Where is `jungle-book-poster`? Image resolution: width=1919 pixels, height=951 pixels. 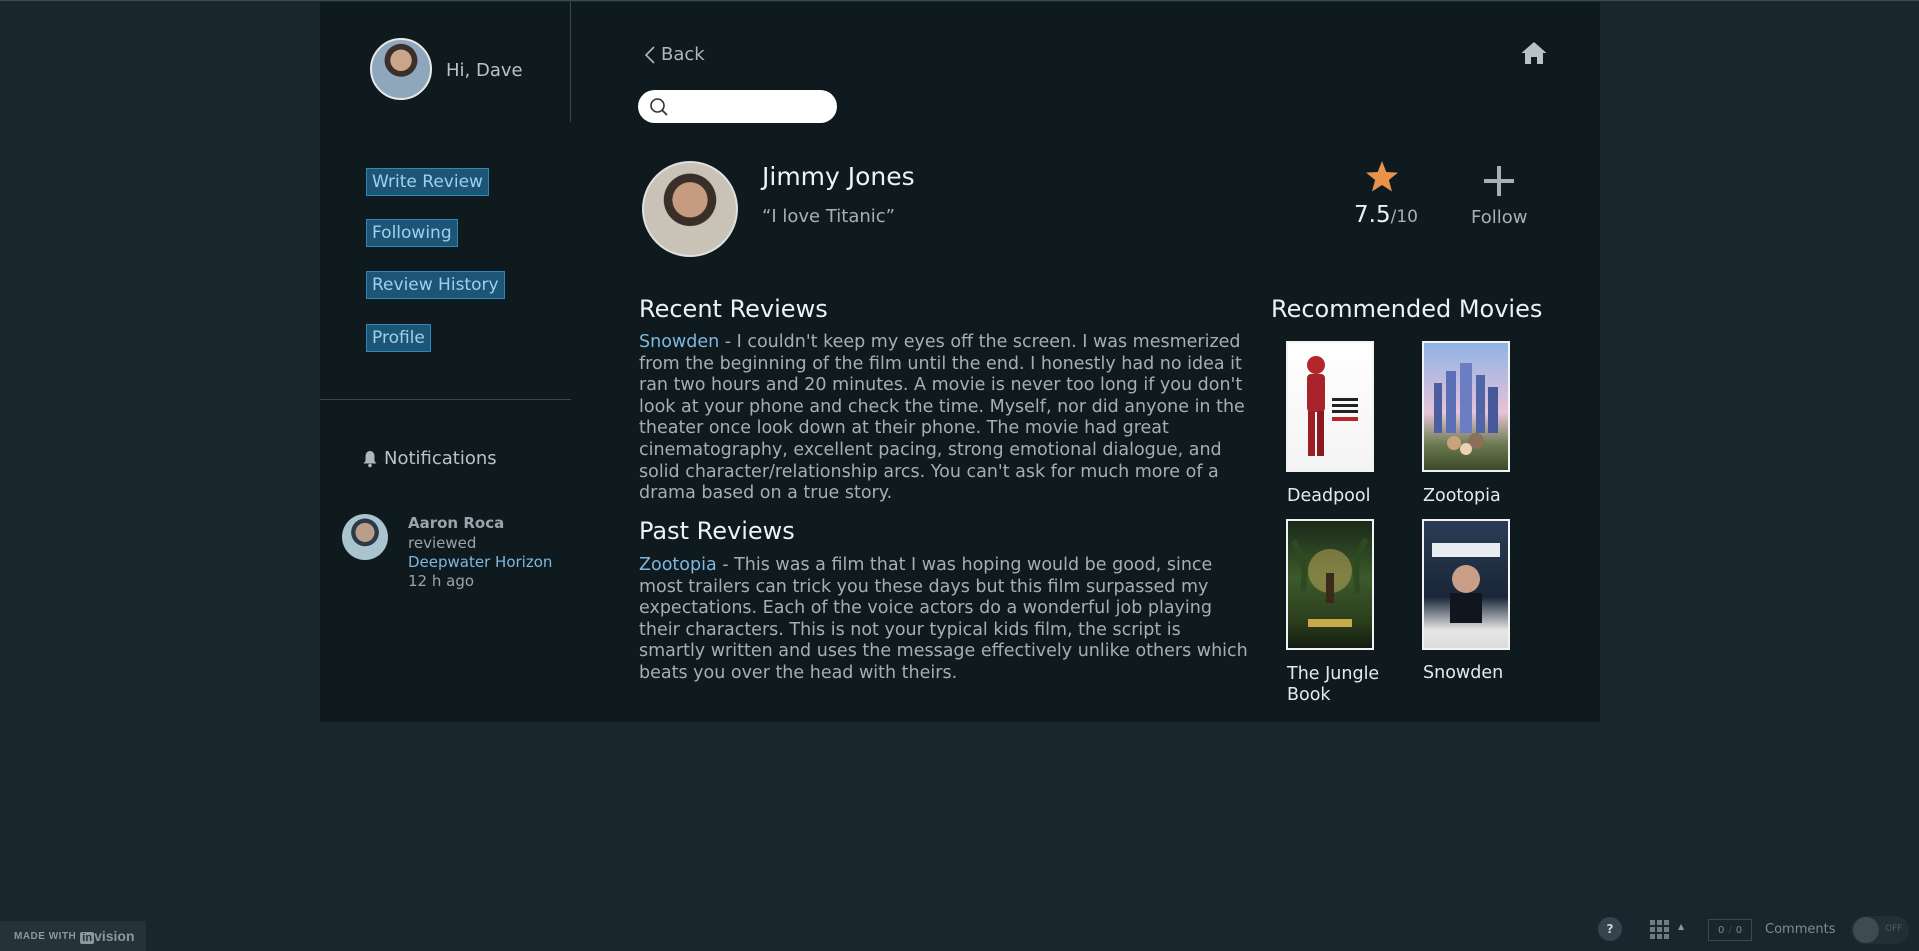
jungle-book-poster is located at coordinates (1330, 584).